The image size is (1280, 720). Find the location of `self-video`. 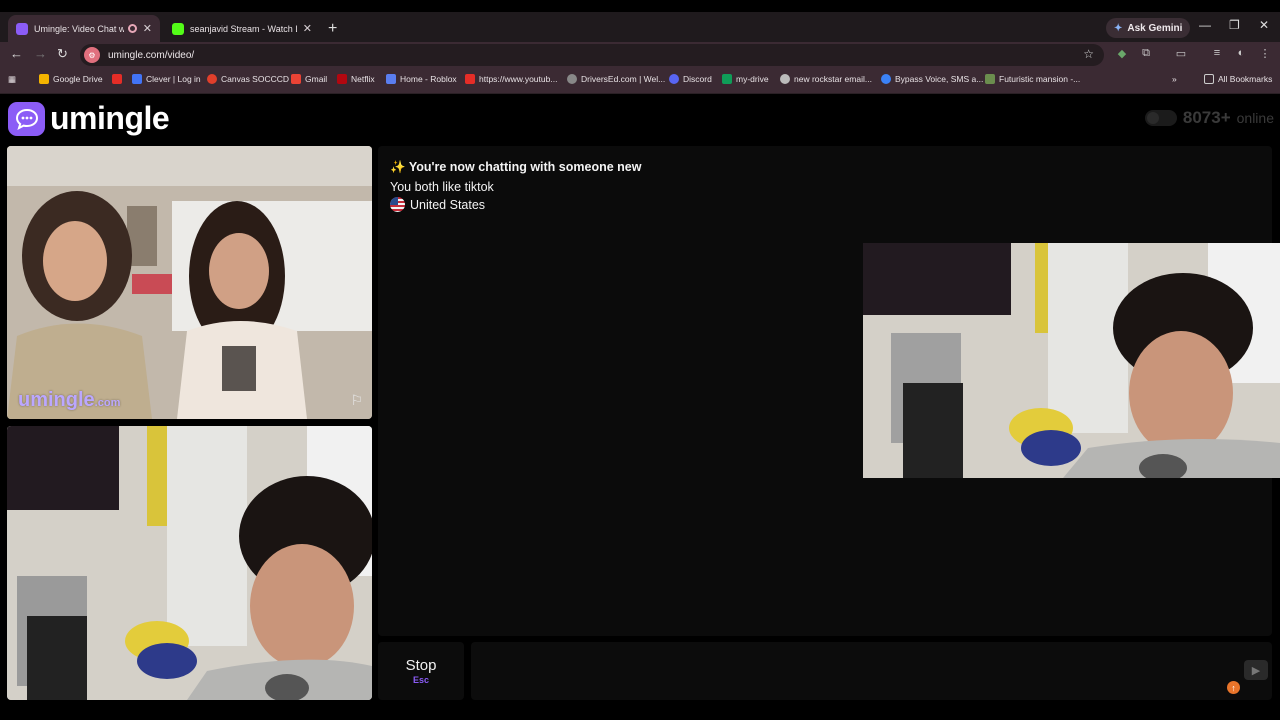

self-video is located at coordinates (189, 563).